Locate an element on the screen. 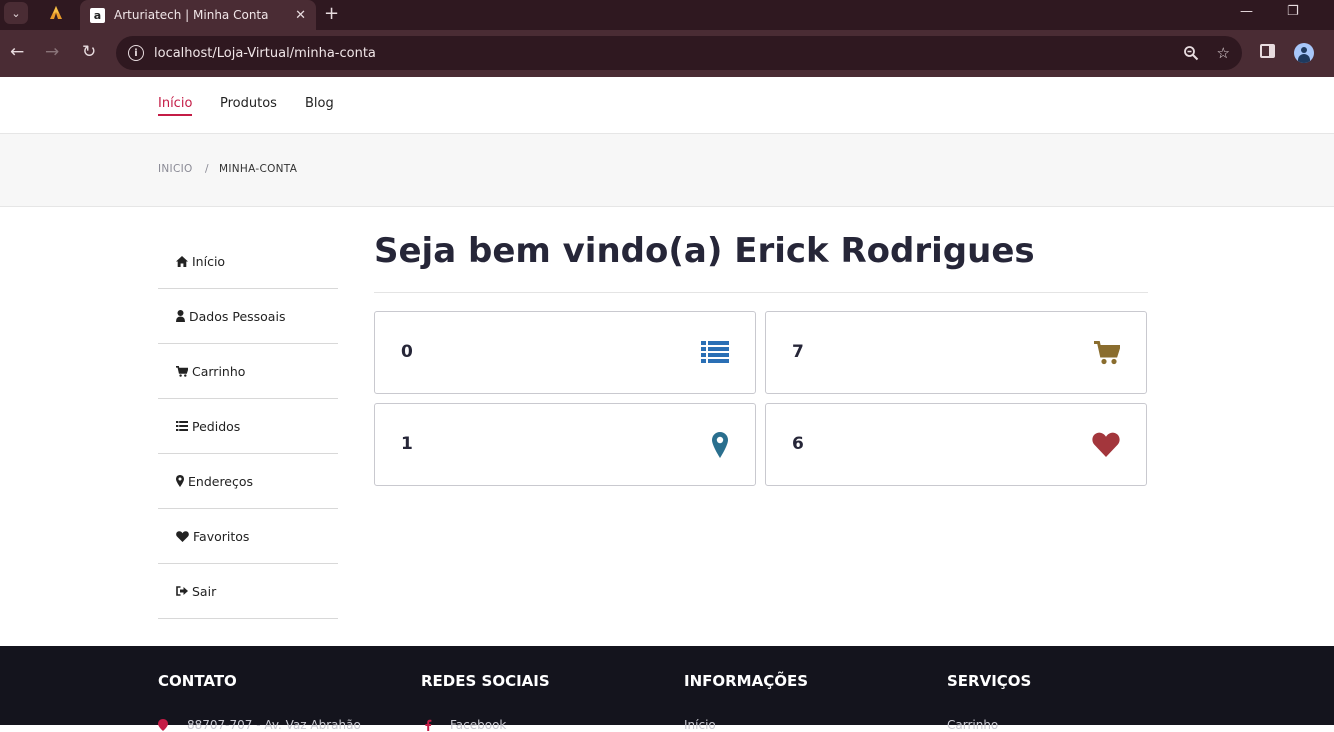 This screenshot has height=732, width=1334. sidebar-item-pedidos: Pedidos is located at coordinates (248, 426).